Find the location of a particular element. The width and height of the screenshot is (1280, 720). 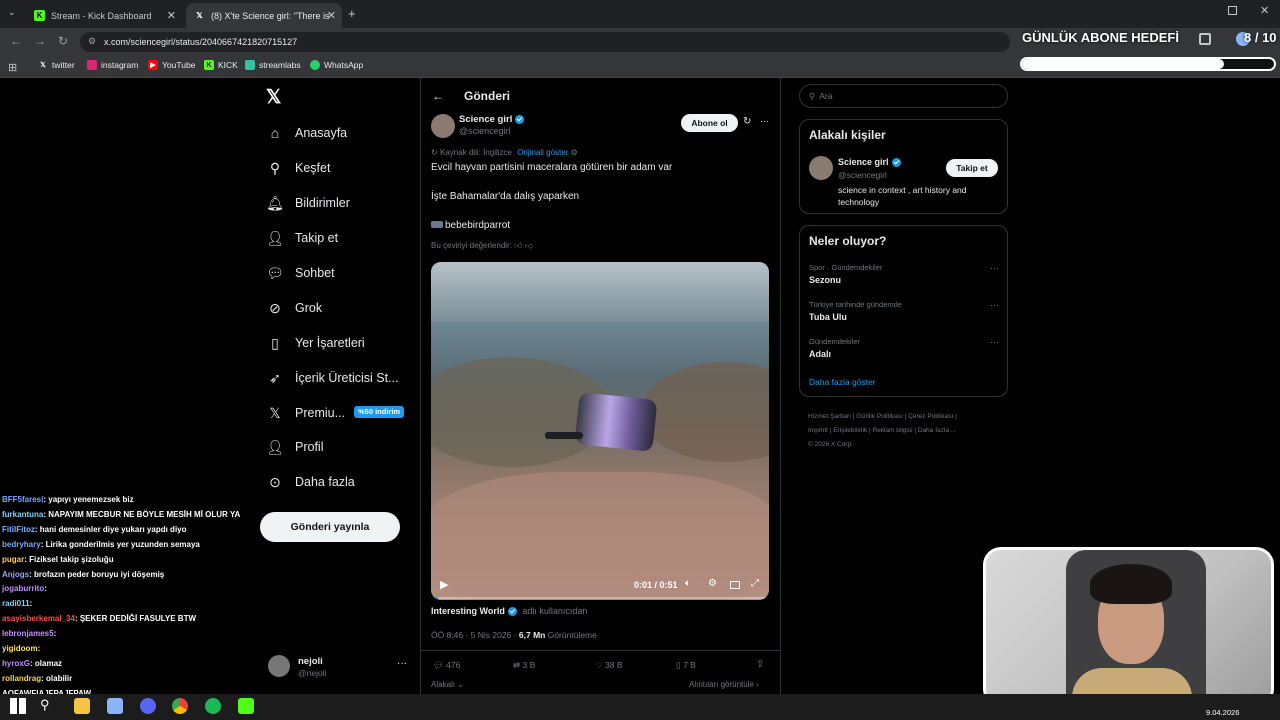

instagram-icon is located at coordinates (92, 65).